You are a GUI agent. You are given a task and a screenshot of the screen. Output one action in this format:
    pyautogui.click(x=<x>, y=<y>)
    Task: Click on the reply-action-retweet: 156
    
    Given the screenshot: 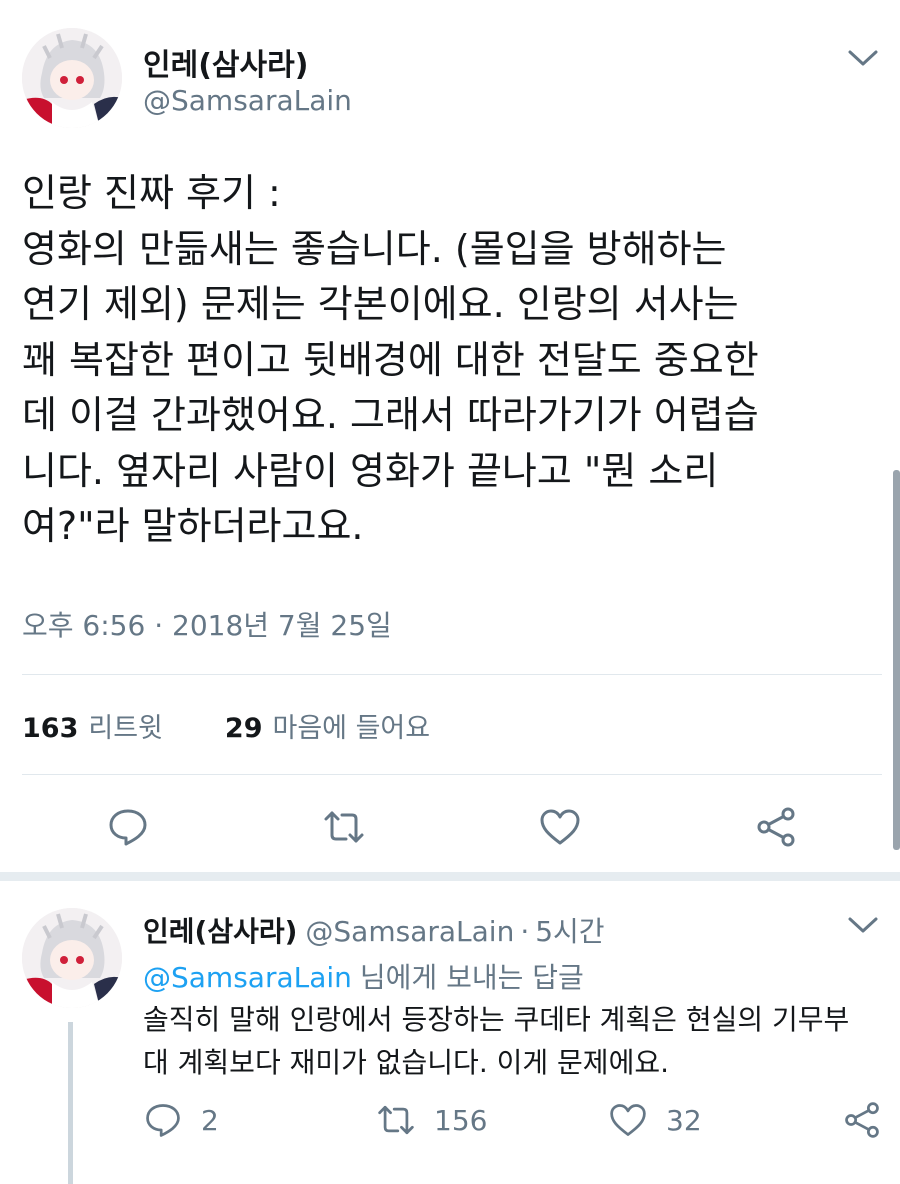 What is the action you would take?
    pyautogui.click(x=431, y=1120)
    